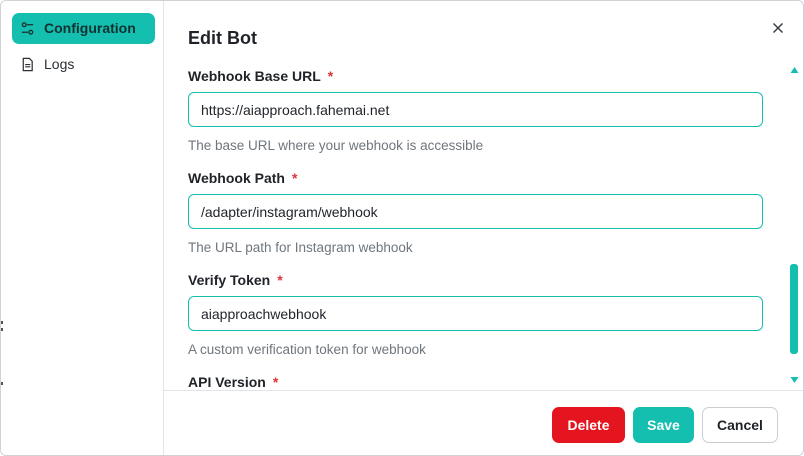 The image size is (804, 456). I want to click on verify-token-label: Verify Token *, so click(235, 280).